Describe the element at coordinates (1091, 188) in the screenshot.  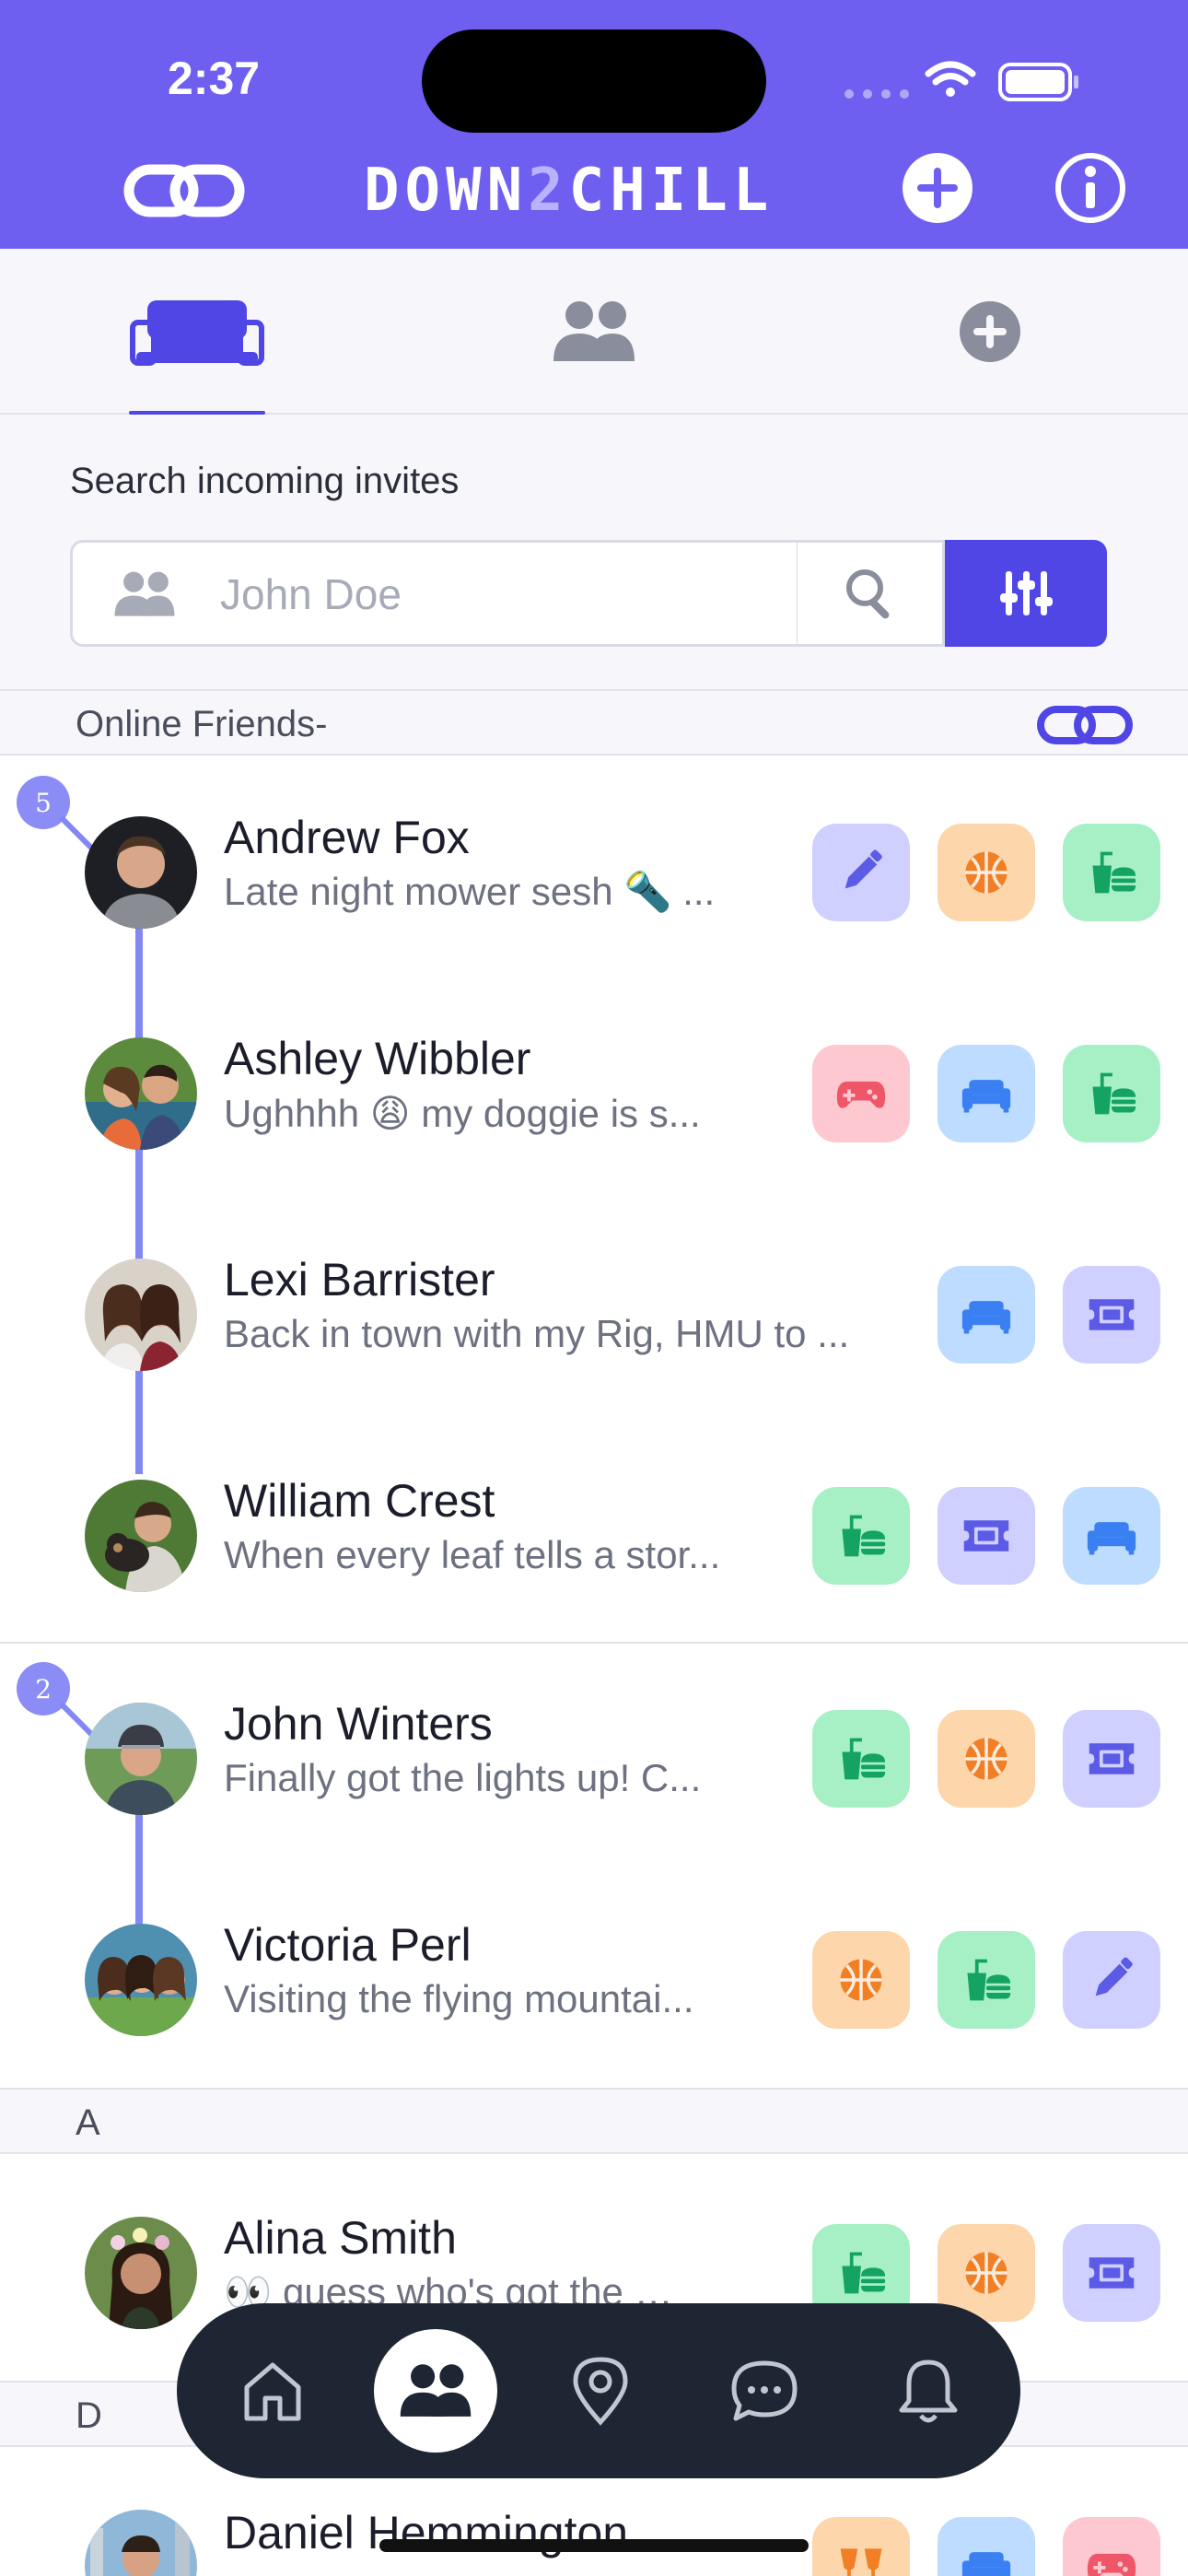
I see `info-icon` at that location.